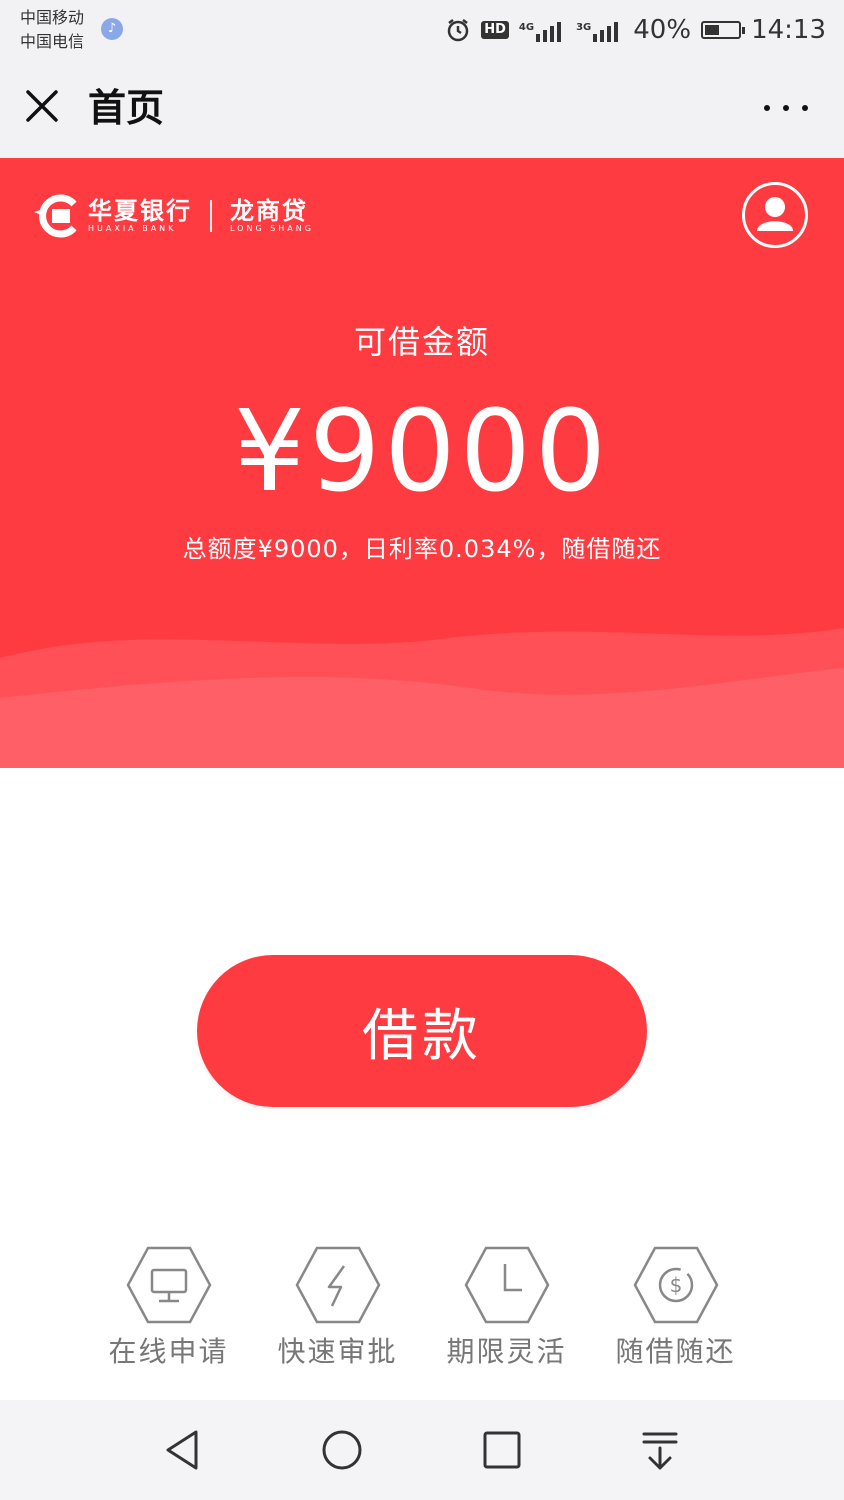 The width and height of the screenshot is (844, 1500). Describe the element at coordinates (168, 1351) in the screenshot. I see `feature-label: 在线申请` at that location.